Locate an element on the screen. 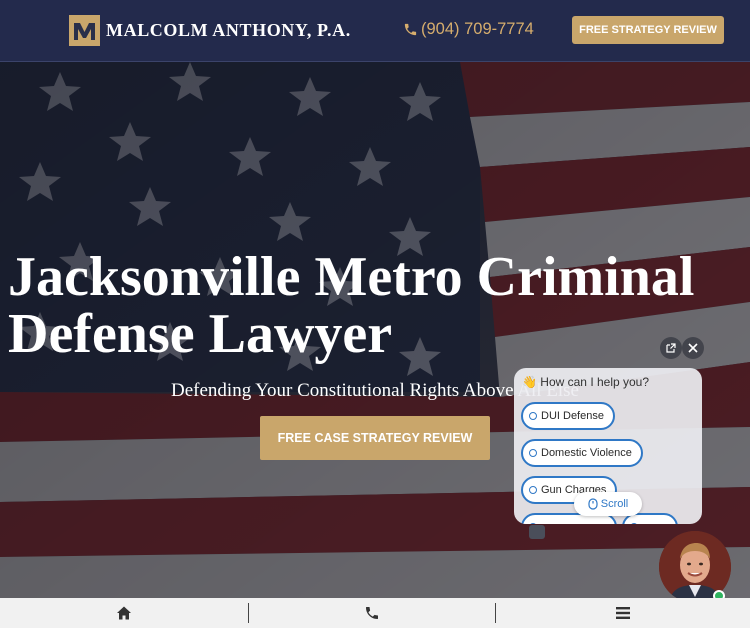 The width and height of the screenshot is (750, 628). home-icon is located at coordinates (124, 613).